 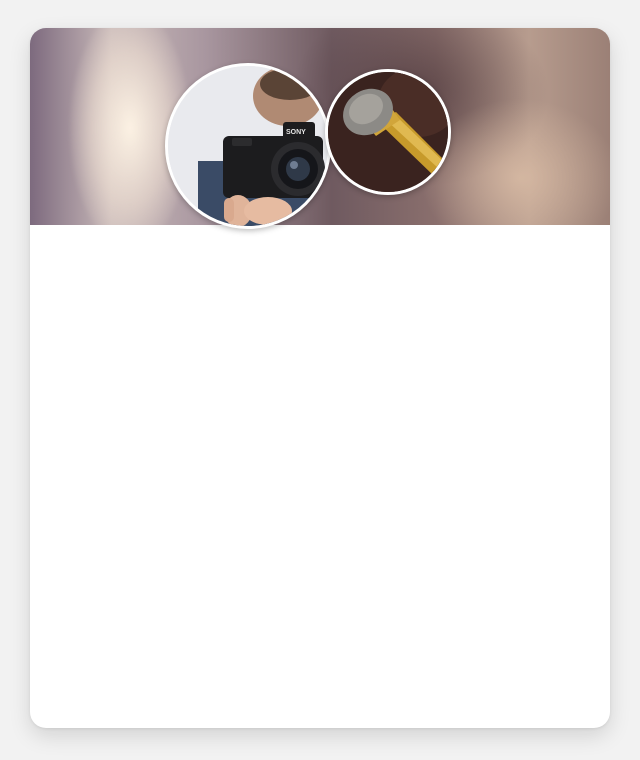 I want to click on camera-brand-label: SONY, so click(x=296, y=132).